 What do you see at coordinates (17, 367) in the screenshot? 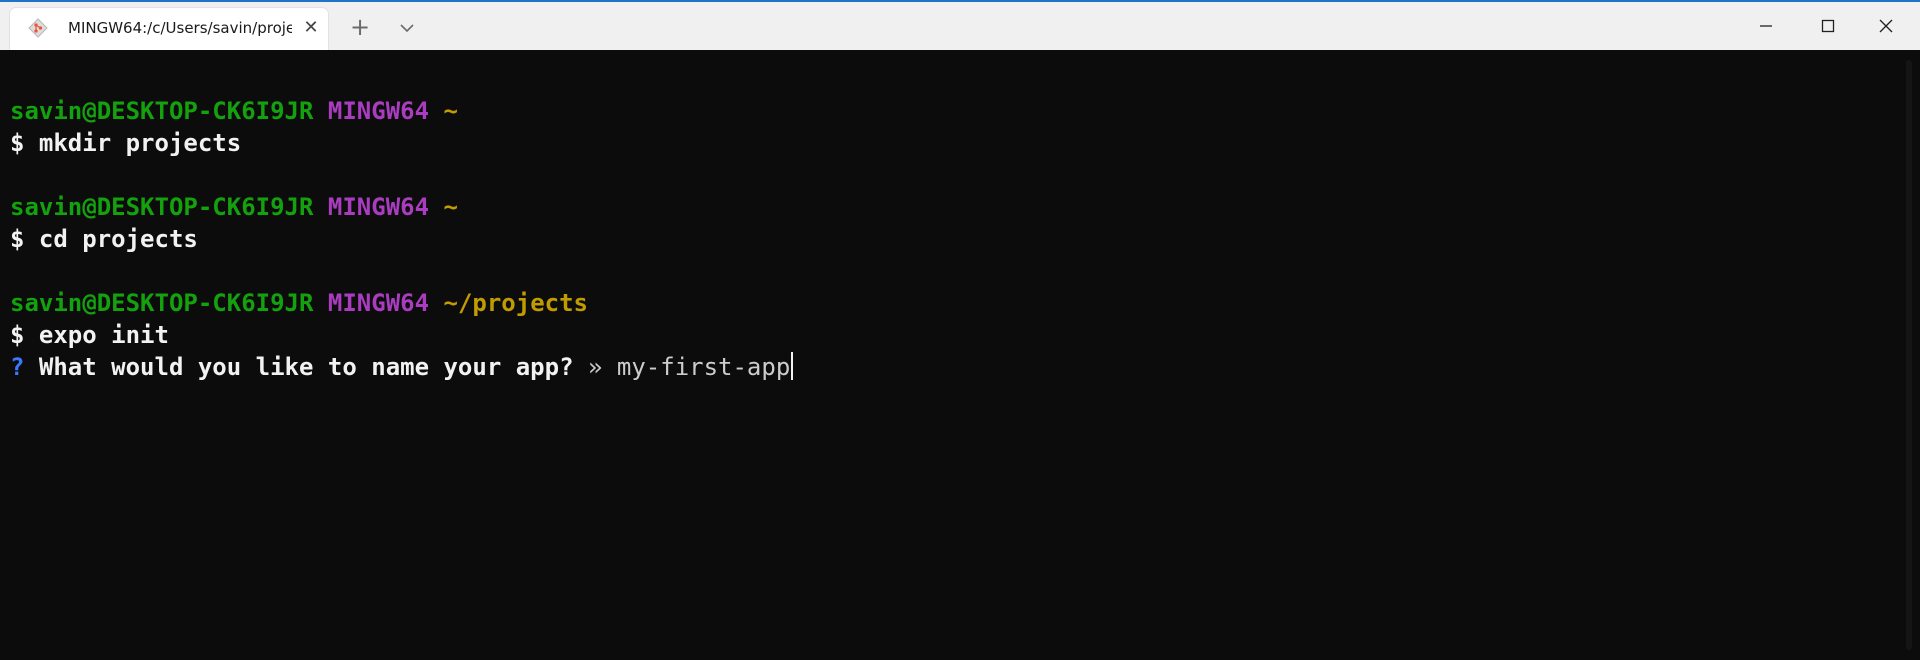
I see `question-mark: ?` at bounding box center [17, 367].